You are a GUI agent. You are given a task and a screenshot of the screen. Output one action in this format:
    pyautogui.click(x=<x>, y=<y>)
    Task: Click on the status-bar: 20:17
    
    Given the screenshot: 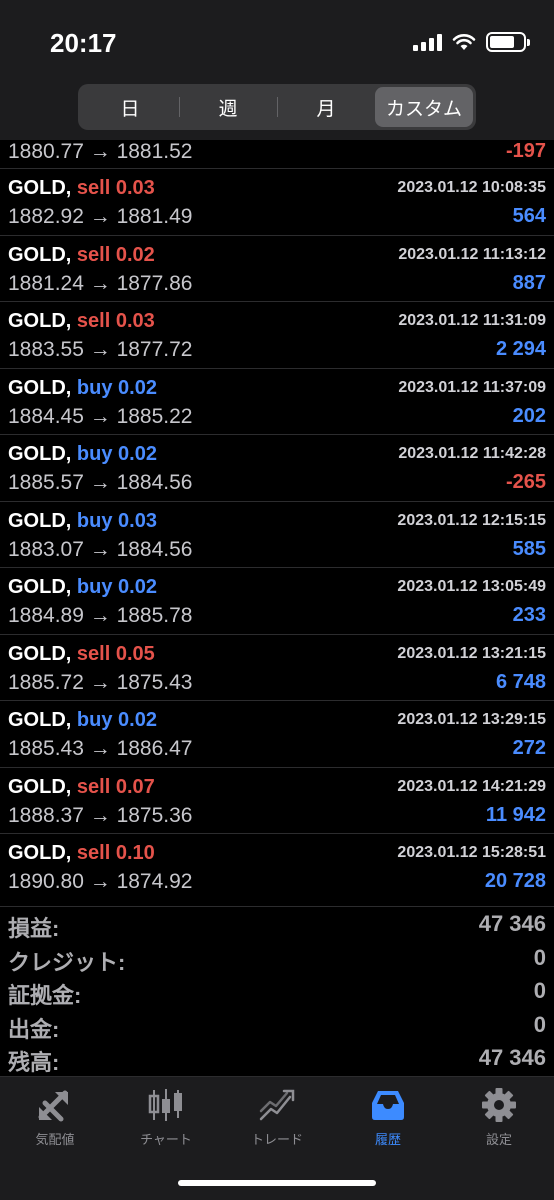 What is the action you would take?
    pyautogui.click(x=277, y=40)
    